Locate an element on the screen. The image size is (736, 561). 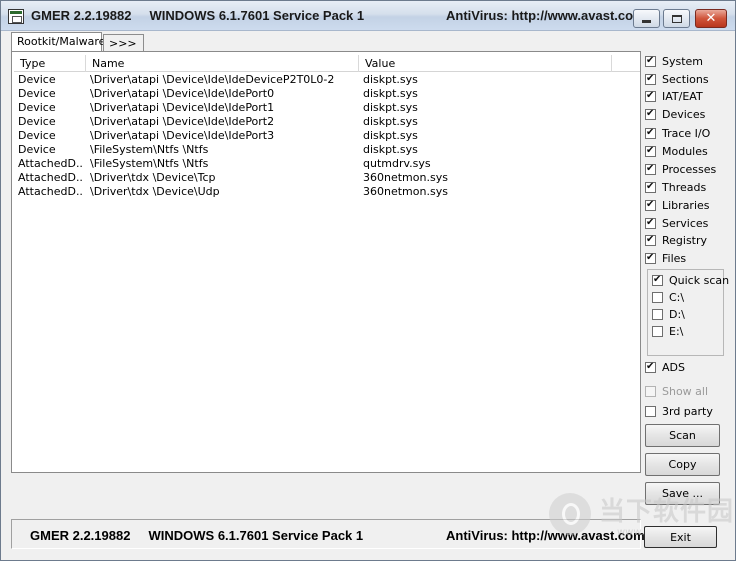
checkbox-system is located at coordinates (650, 61).